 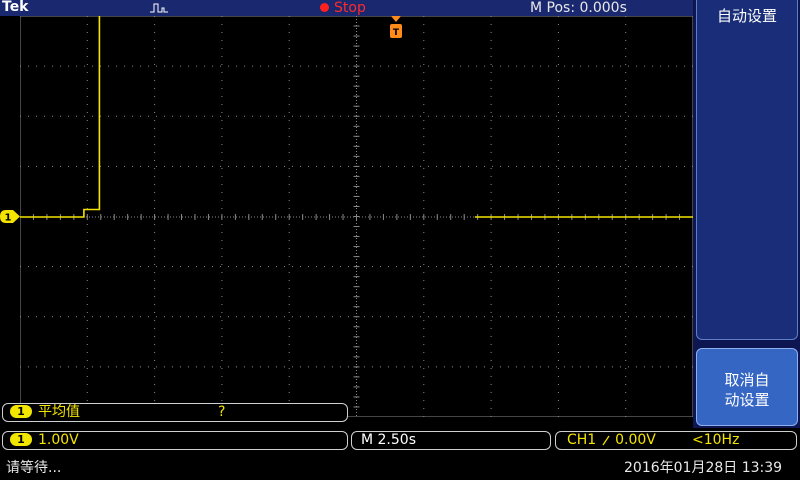 What do you see at coordinates (175, 412) in the screenshot?
I see `measurement-readout: 1 平均值 ?` at bounding box center [175, 412].